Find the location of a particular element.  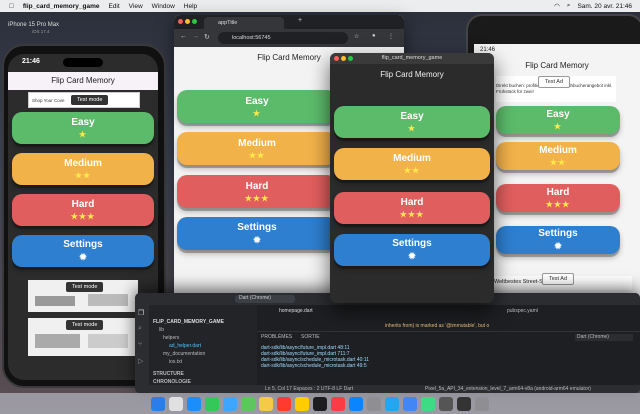

macos-dock is located at coordinates (320, 403).